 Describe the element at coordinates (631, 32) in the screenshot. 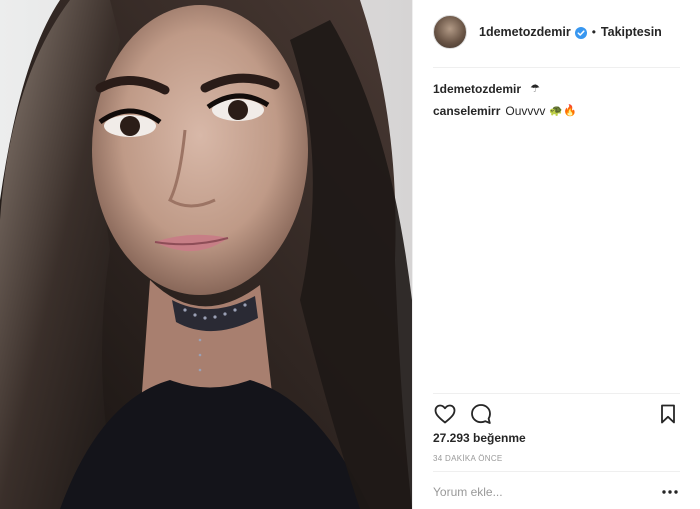

I see `follow-status-button: Takiptesin` at that location.